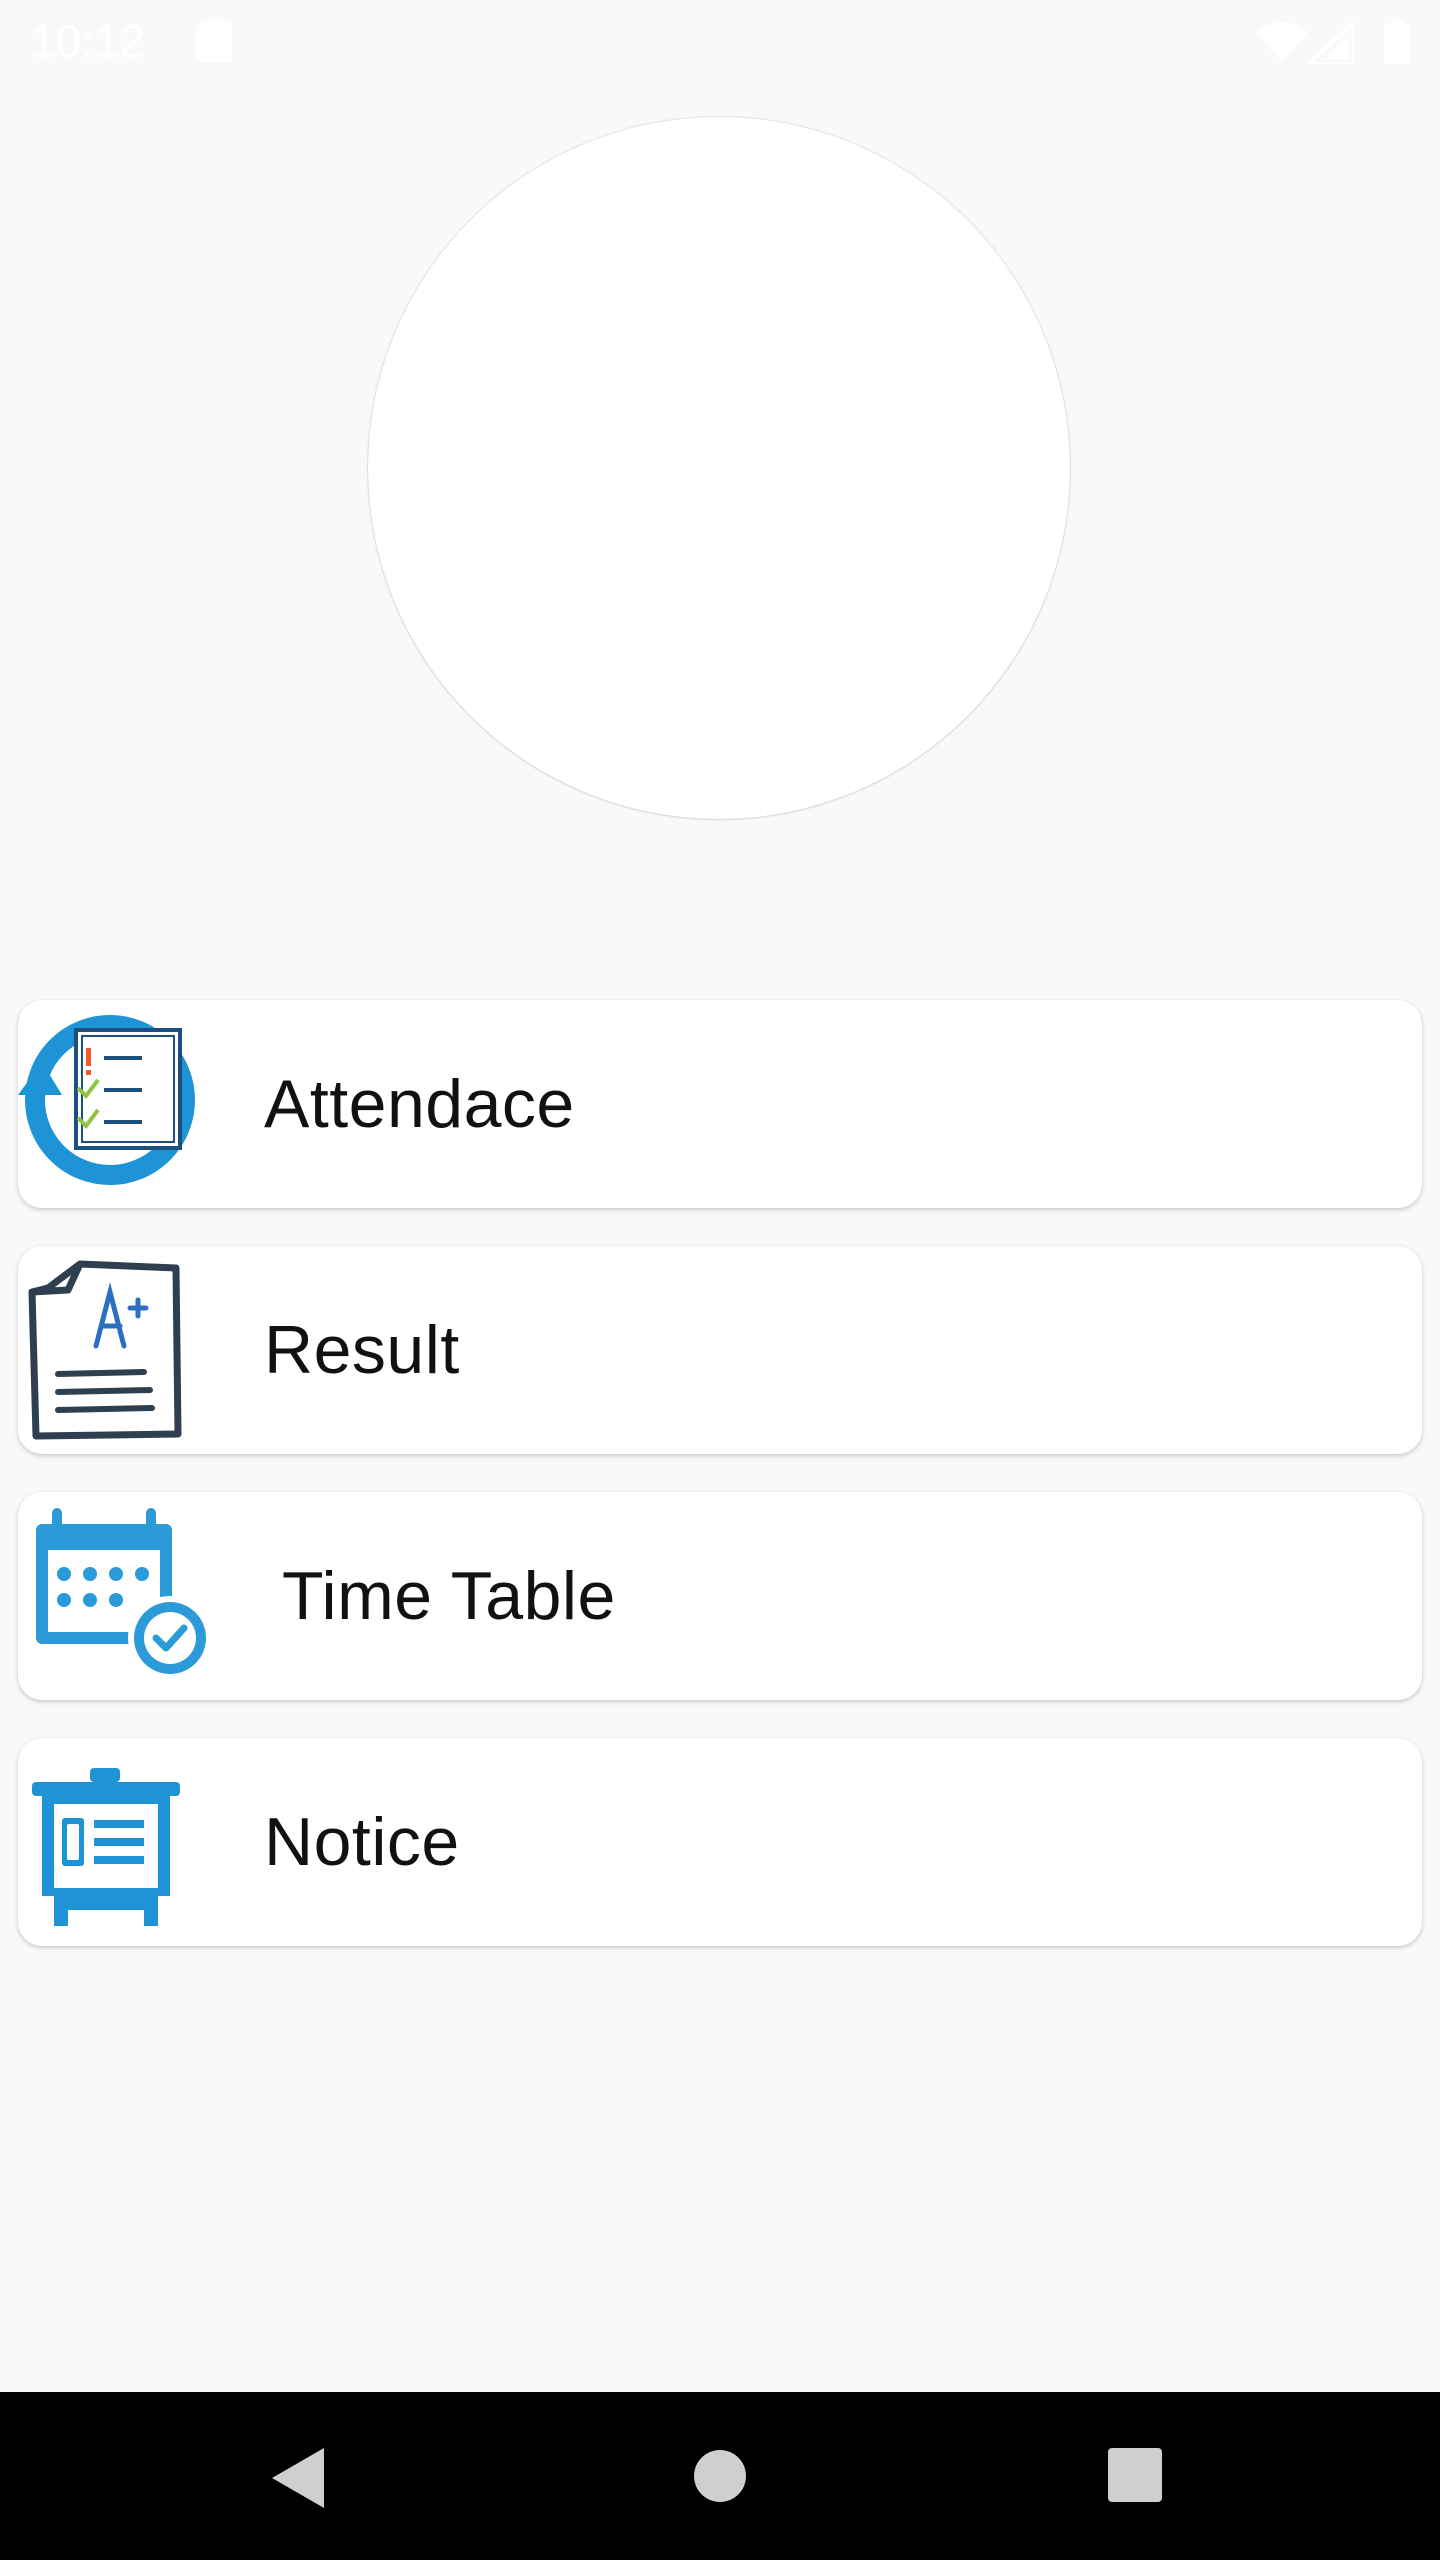  What do you see at coordinates (1331, 43) in the screenshot?
I see `signal-icon` at bounding box center [1331, 43].